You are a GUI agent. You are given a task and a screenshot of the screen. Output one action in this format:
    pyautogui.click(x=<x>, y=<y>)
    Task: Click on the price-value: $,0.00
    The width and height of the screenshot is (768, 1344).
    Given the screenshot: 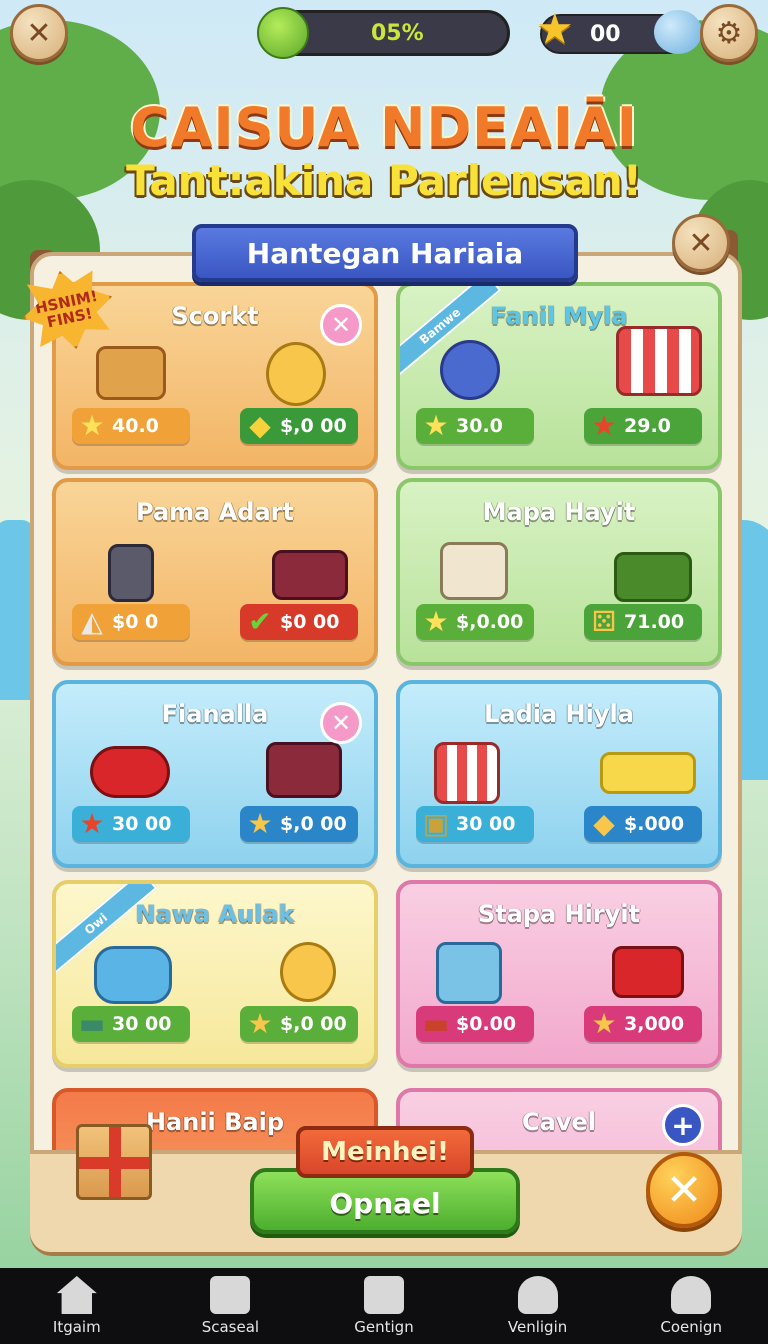 What is the action you would take?
    pyautogui.click(x=490, y=622)
    